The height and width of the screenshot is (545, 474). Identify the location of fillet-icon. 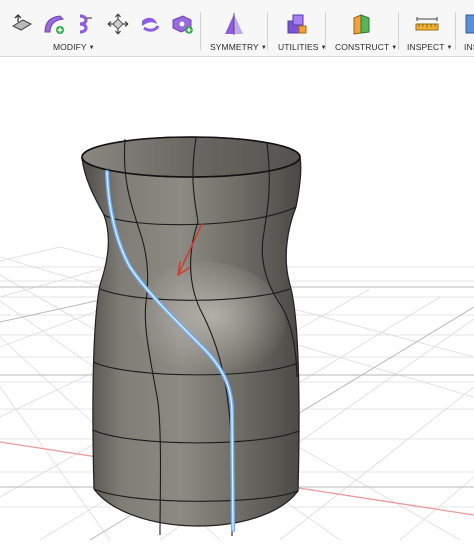
(54, 24).